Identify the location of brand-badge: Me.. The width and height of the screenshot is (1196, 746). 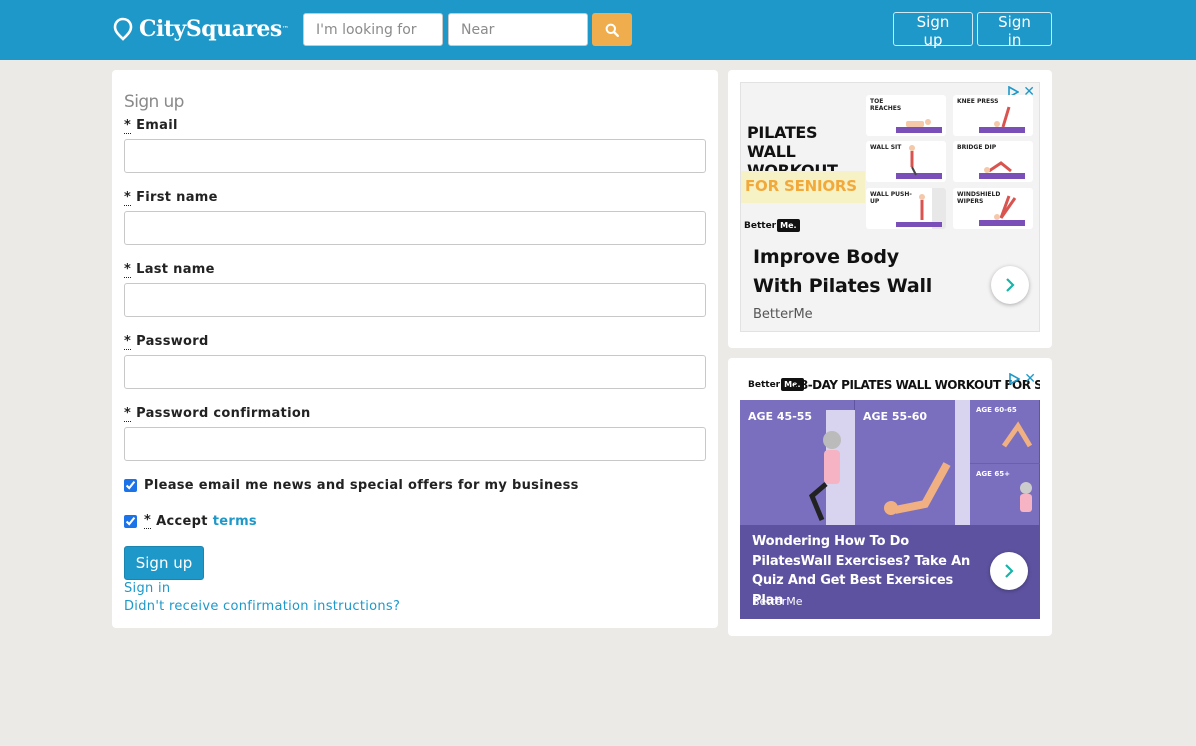
(788, 225).